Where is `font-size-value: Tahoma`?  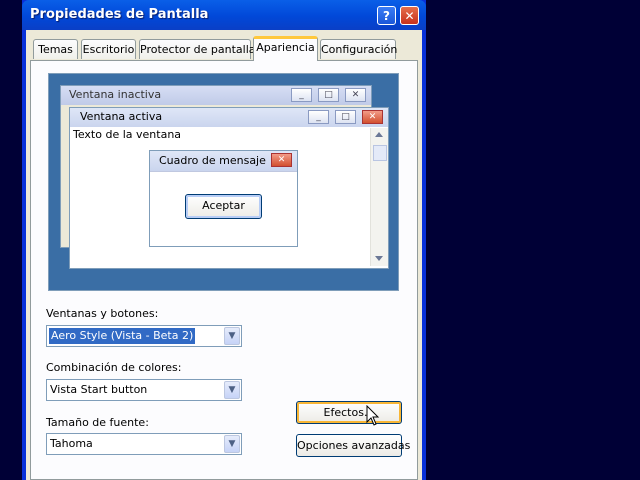 font-size-value: Tahoma is located at coordinates (71, 443).